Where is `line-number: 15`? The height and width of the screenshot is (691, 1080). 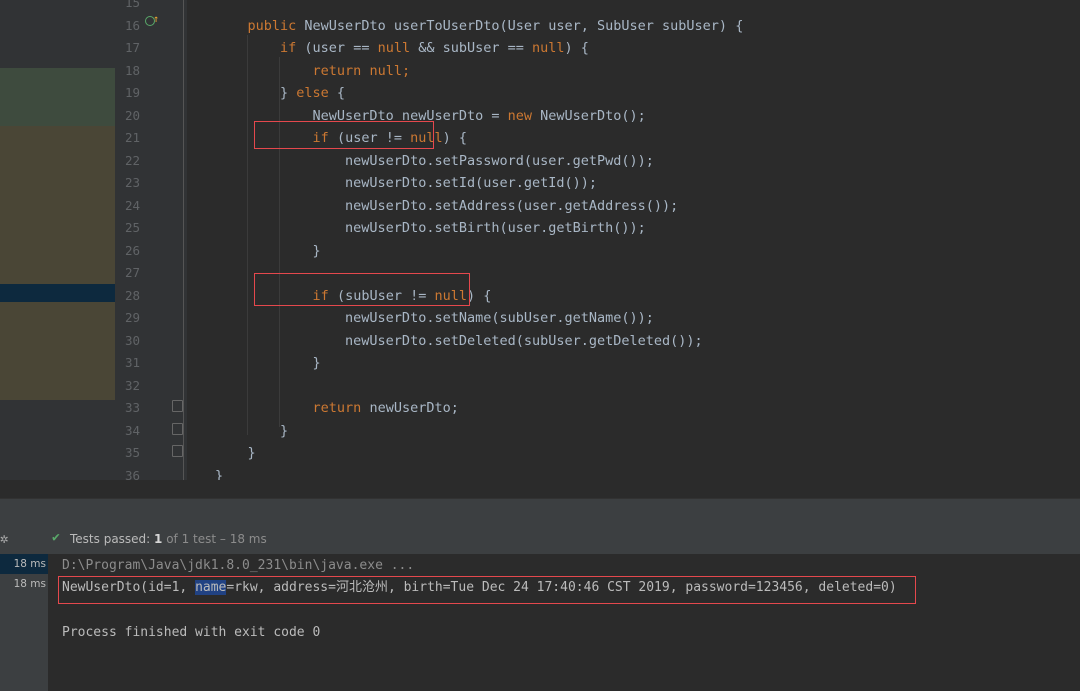 line-number: 15 is located at coordinates (132, 5).